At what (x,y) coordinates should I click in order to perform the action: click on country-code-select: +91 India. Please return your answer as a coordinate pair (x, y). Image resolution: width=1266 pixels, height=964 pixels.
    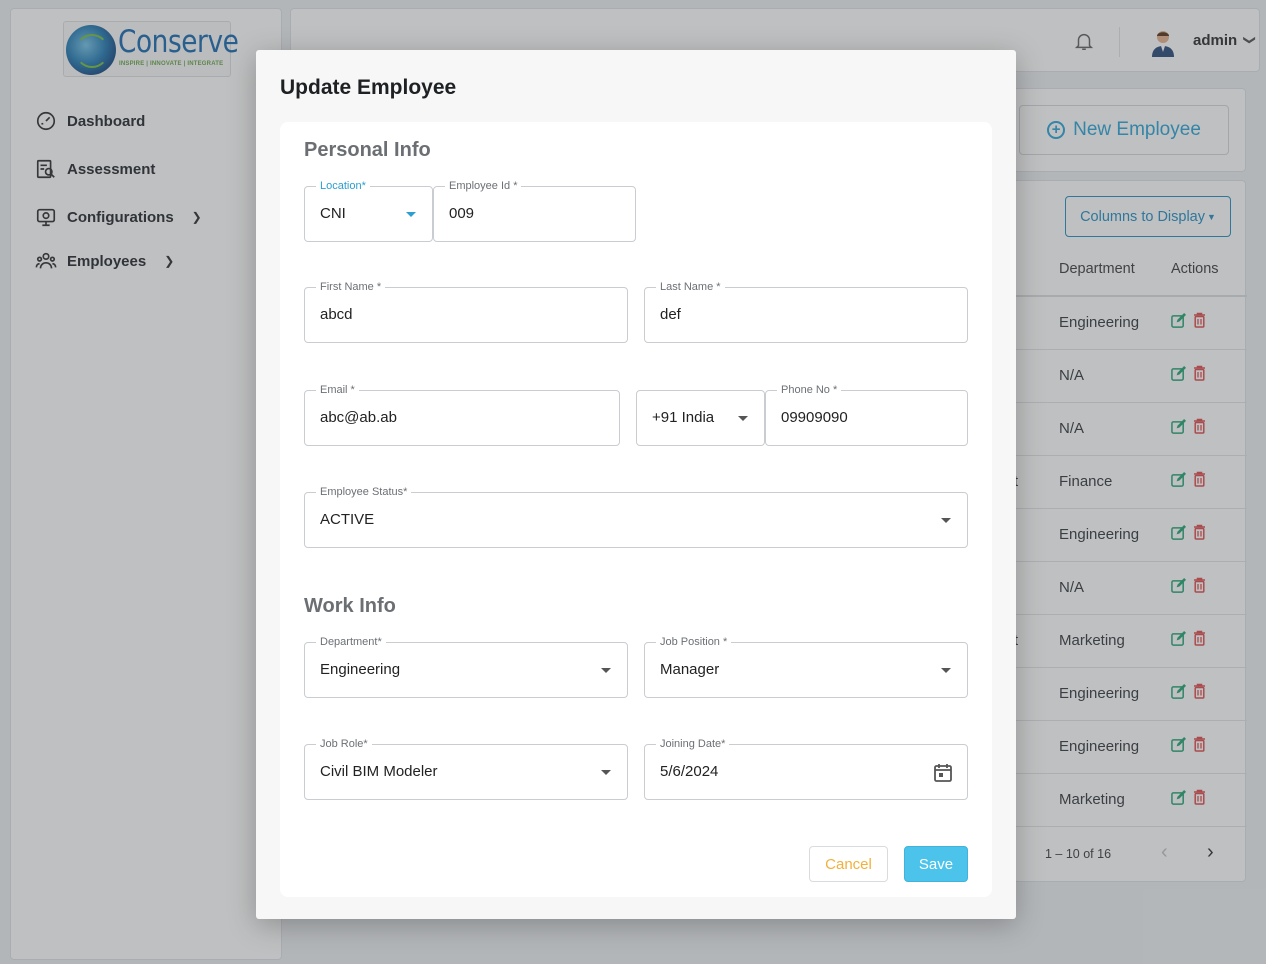
    Looking at the image, I should click on (700, 418).